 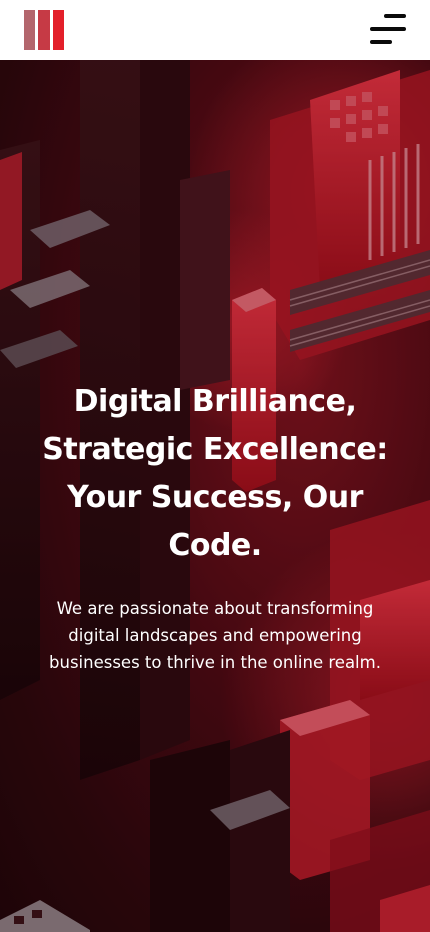 I want to click on hamburger-menu-icon, so click(x=389, y=30).